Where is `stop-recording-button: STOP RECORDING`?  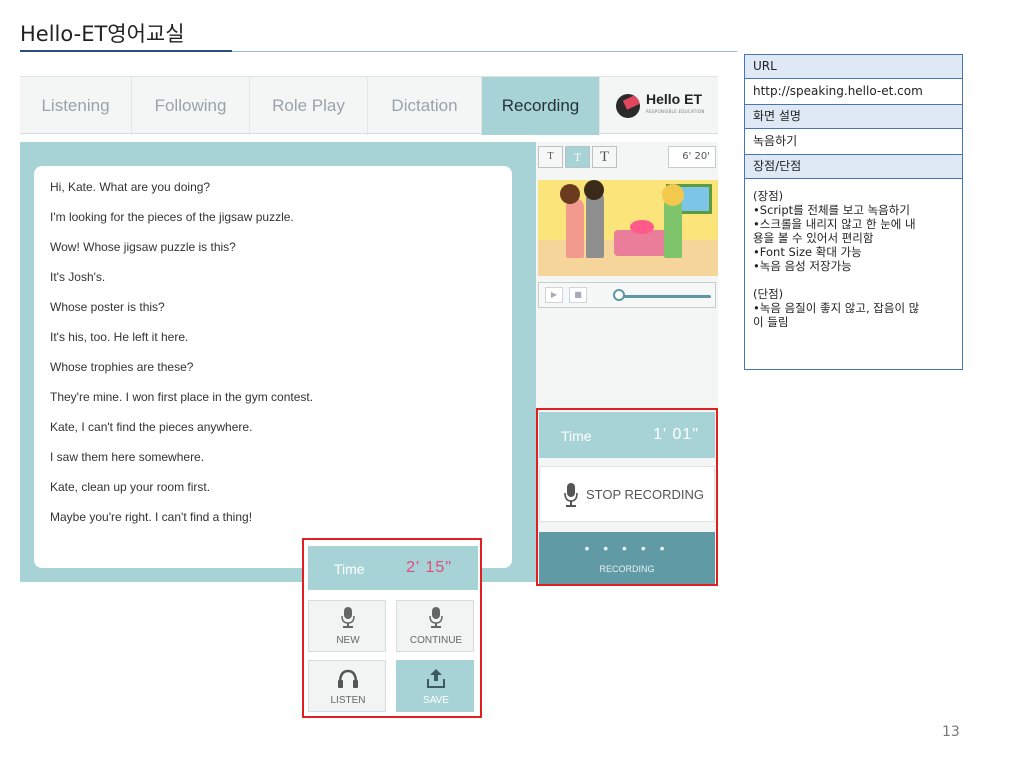 stop-recording-button: STOP RECORDING is located at coordinates (627, 494).